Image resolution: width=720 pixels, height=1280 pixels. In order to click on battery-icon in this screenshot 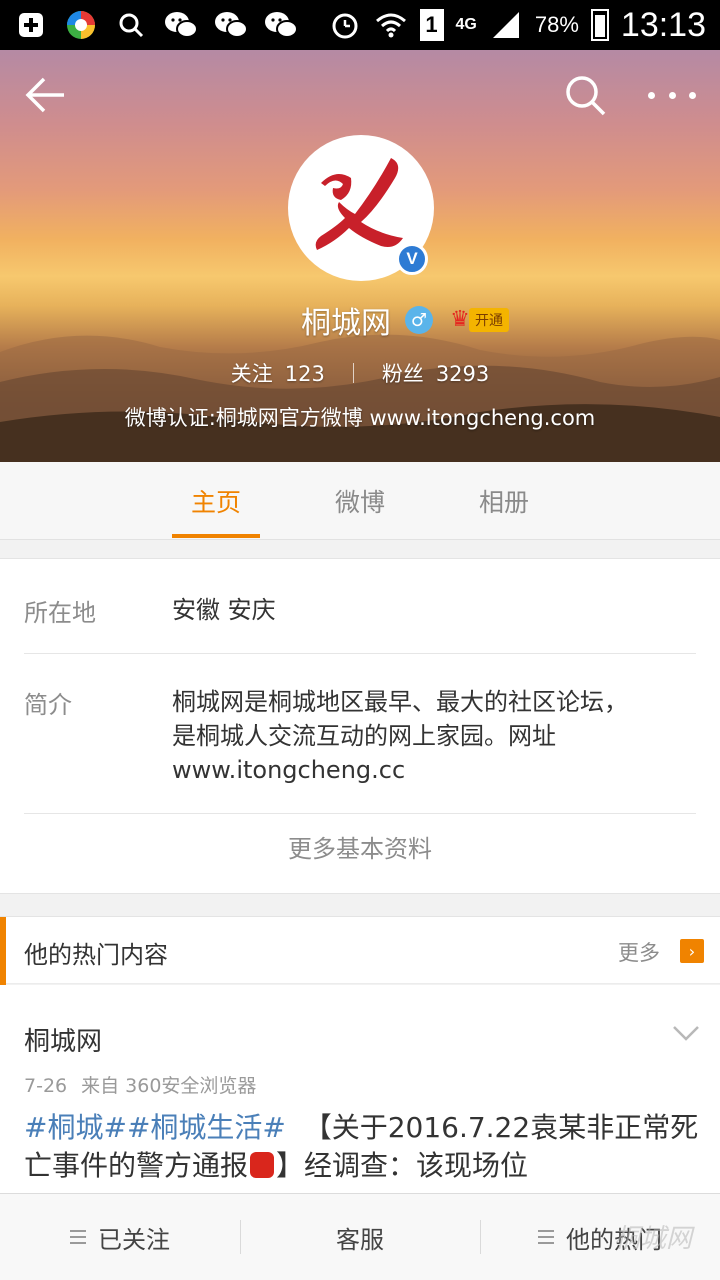, I will do `click(599, 25)`.